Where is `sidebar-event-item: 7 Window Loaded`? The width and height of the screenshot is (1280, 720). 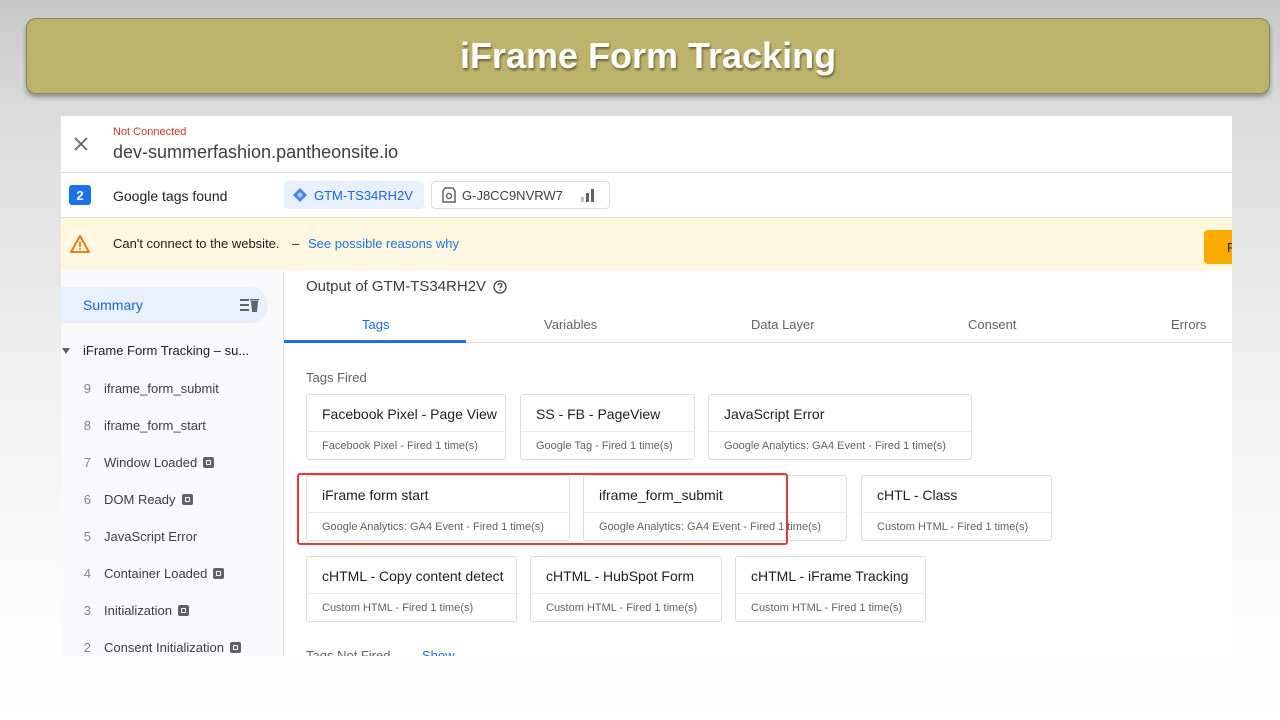
sidebar-event-item: 7 Window Loaded is located at coordinates (172, 463).